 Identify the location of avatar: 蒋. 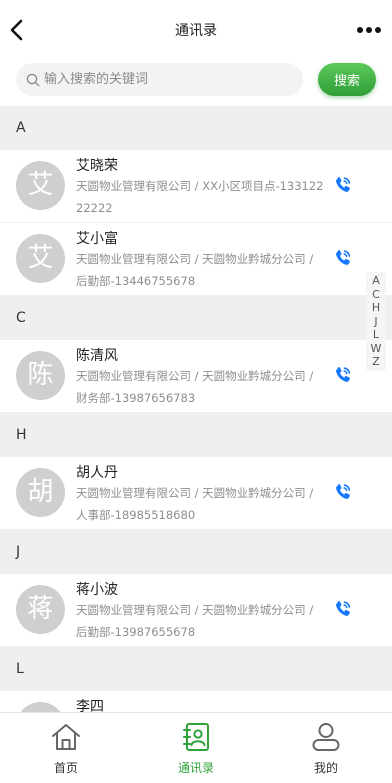
(40, 609).